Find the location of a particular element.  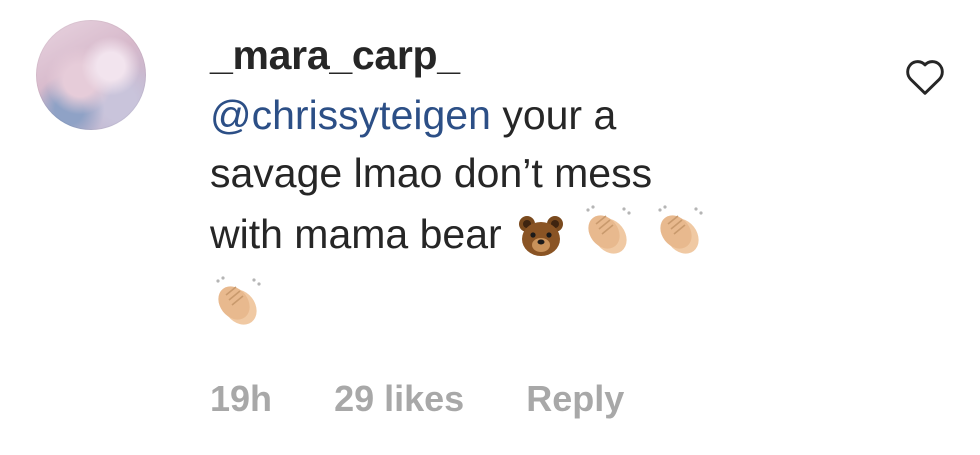

reply-button: Reply is located at coordinates (575, 398).